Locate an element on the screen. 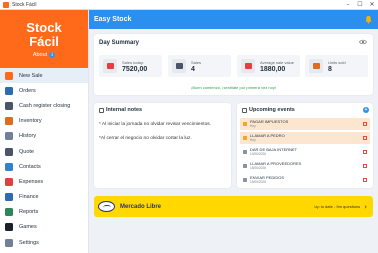 The image size is (378, 253). event-item: ENVIAR PEDIDOS 15/06/2026 is located at coordinates (305, 180).